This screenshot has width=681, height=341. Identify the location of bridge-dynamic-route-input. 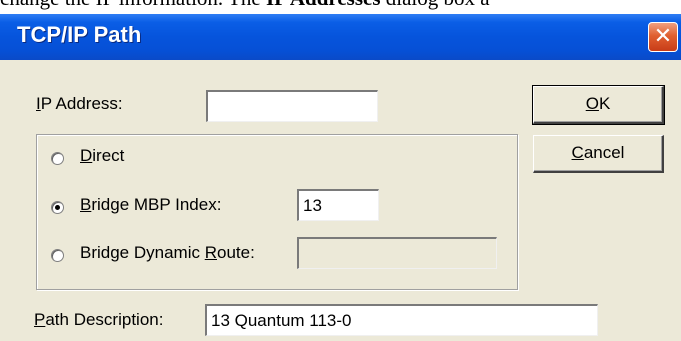
(397, 253).